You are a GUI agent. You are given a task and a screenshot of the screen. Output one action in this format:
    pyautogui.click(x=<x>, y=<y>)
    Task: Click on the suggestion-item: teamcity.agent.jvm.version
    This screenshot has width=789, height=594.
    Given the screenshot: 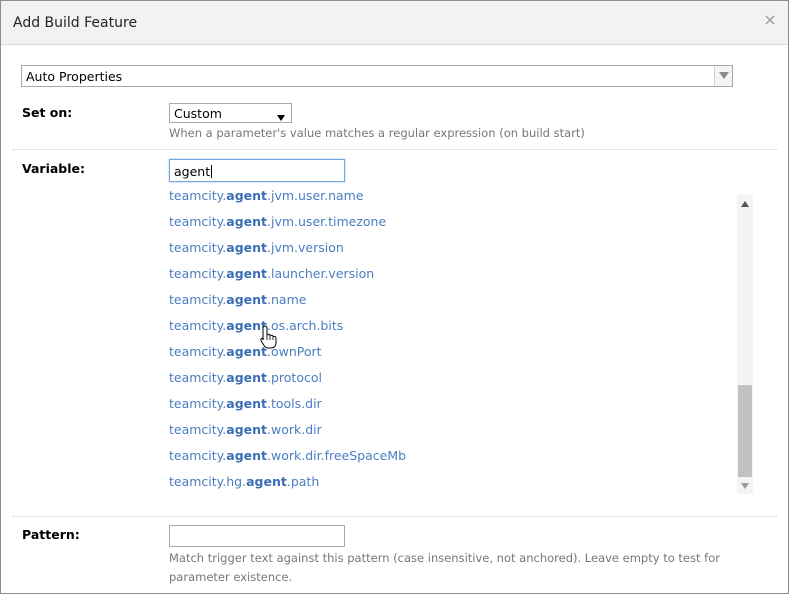 What is the action you would take?
    pyautogui.click(x=256, y=249)
    